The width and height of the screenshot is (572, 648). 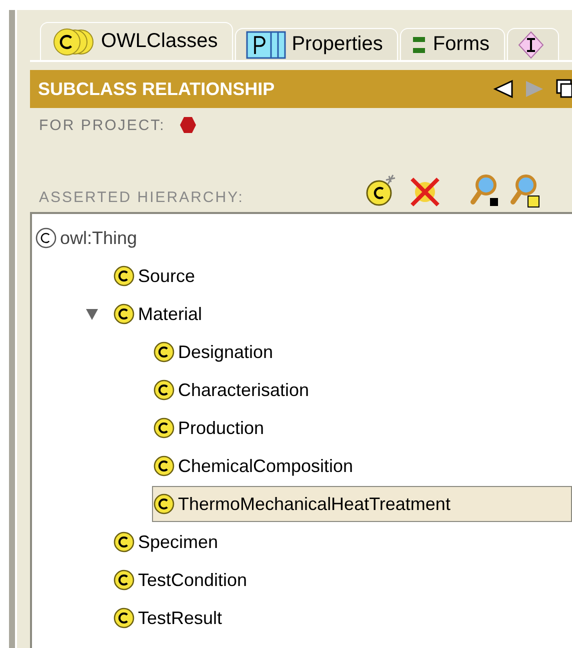 I want to click on tree-item: Specimen, so click(x=170, y=542).